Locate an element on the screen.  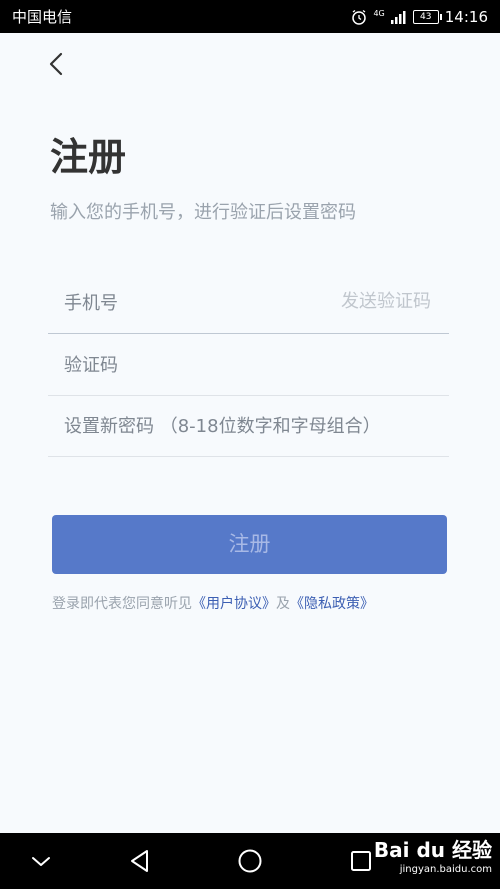
status-indicators: 4G 43 14:16 is located at coordinates (419, 17).